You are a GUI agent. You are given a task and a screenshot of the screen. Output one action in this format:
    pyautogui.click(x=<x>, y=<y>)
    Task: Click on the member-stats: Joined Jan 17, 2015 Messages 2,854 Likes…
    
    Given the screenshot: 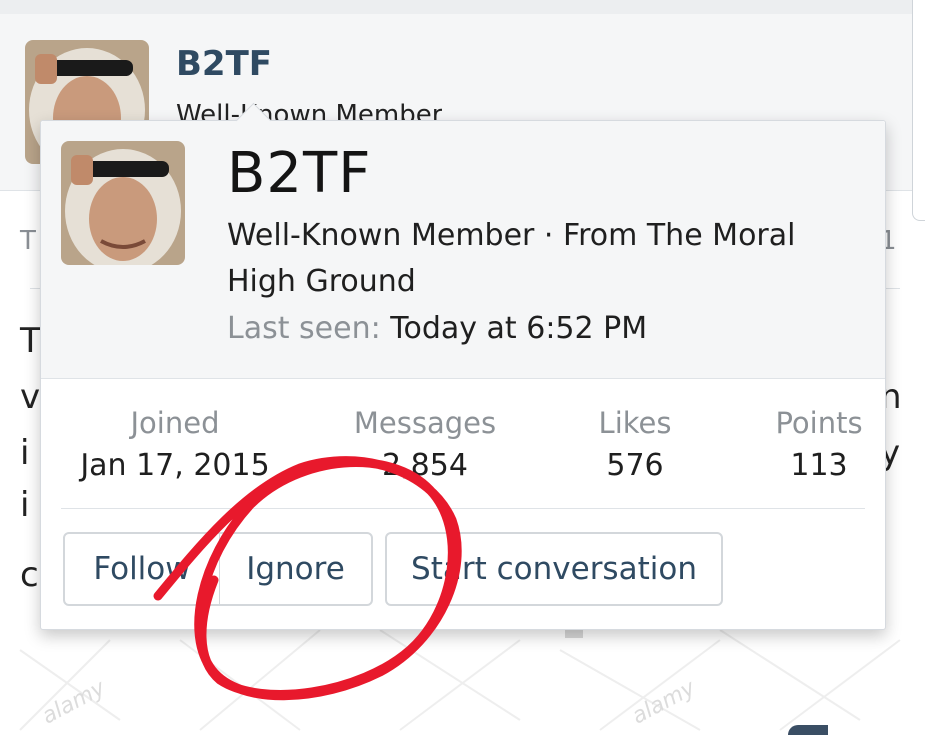 What is the action you would take?
    pyautogui.click(x=463, y=444)
    